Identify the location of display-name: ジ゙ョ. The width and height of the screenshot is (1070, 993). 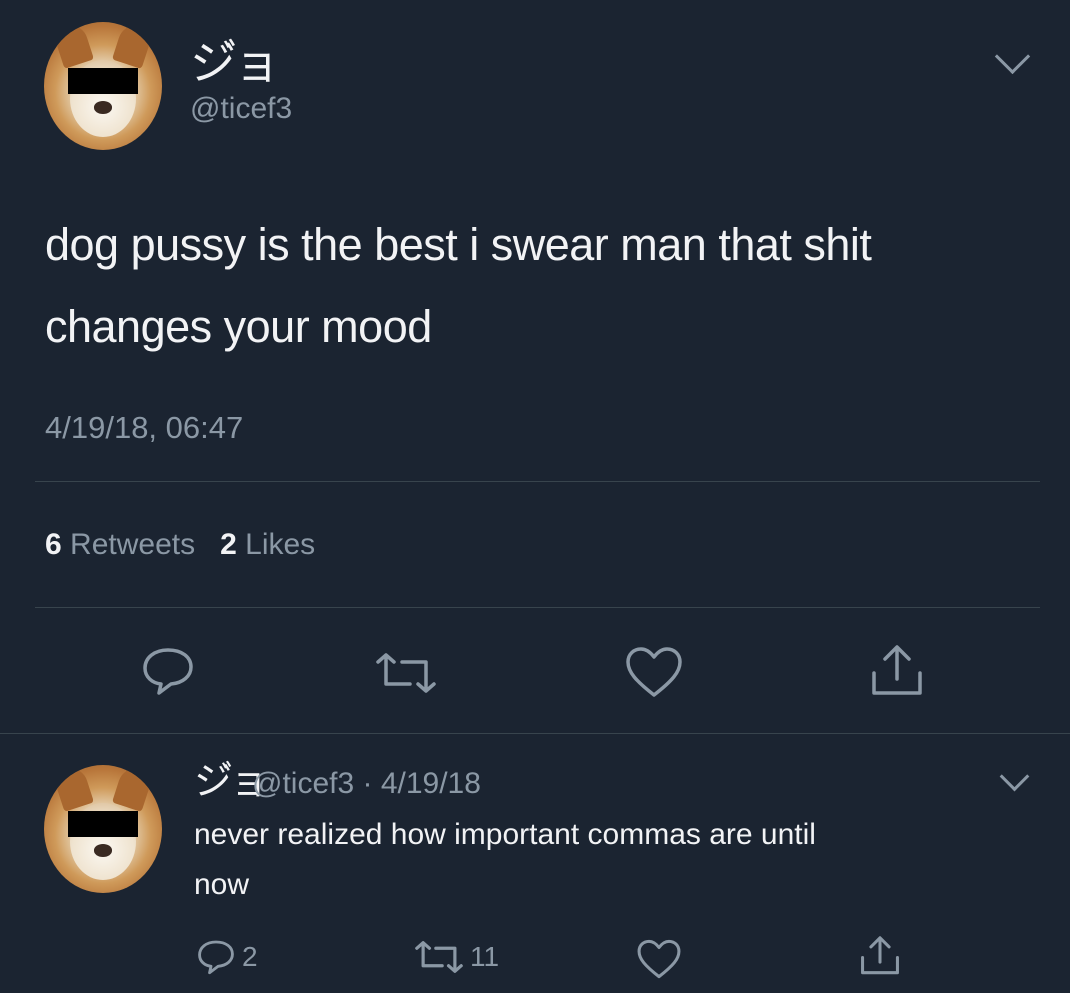
(235, 63).